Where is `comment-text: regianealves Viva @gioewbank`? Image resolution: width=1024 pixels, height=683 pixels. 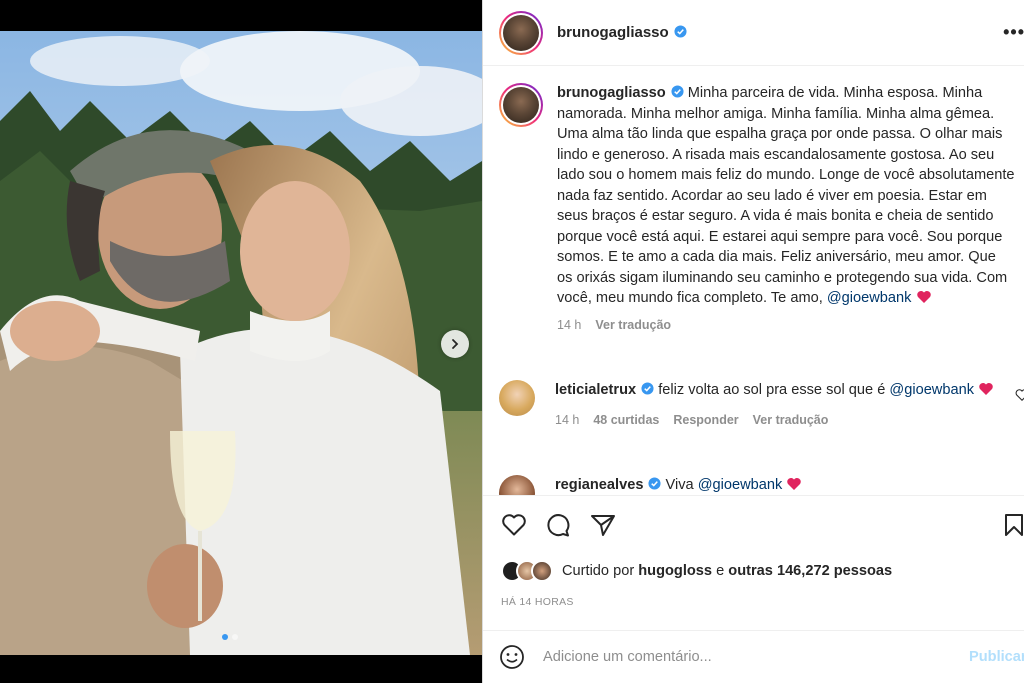
comment-text: regianealves Viva @gioewbank is located at coordinates (780, 485).